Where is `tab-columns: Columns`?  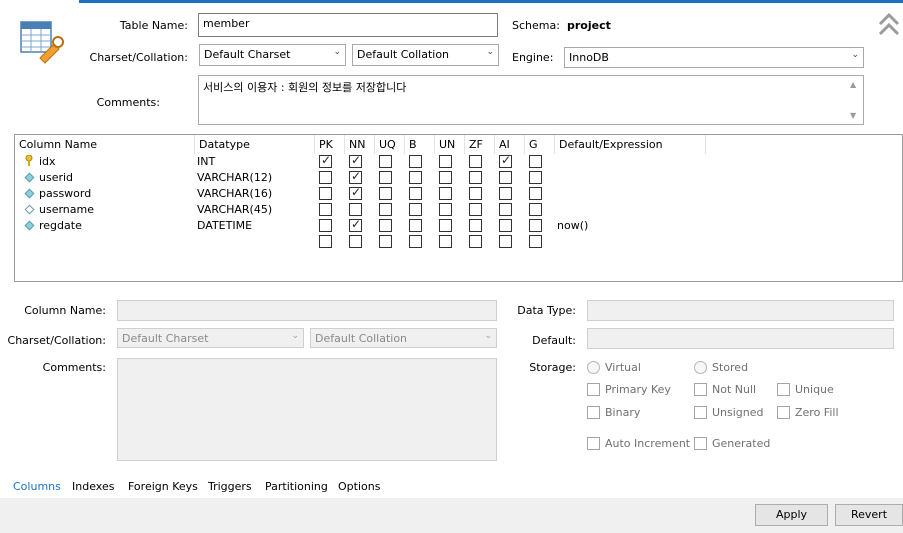 tab-columns: Columns is located at coordinates (37, 486).